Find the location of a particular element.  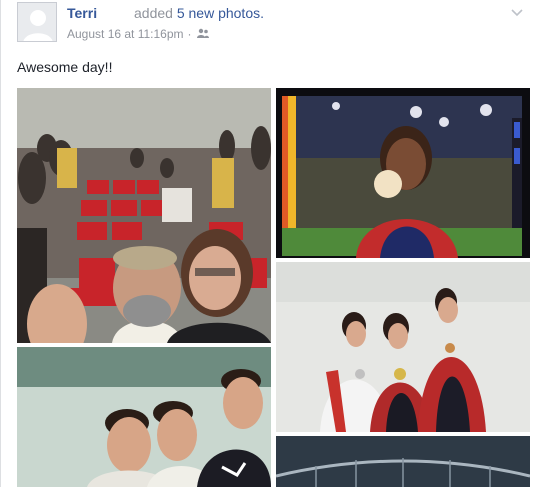

status-text: Awesome day!! is located at coordinates (65, 67).